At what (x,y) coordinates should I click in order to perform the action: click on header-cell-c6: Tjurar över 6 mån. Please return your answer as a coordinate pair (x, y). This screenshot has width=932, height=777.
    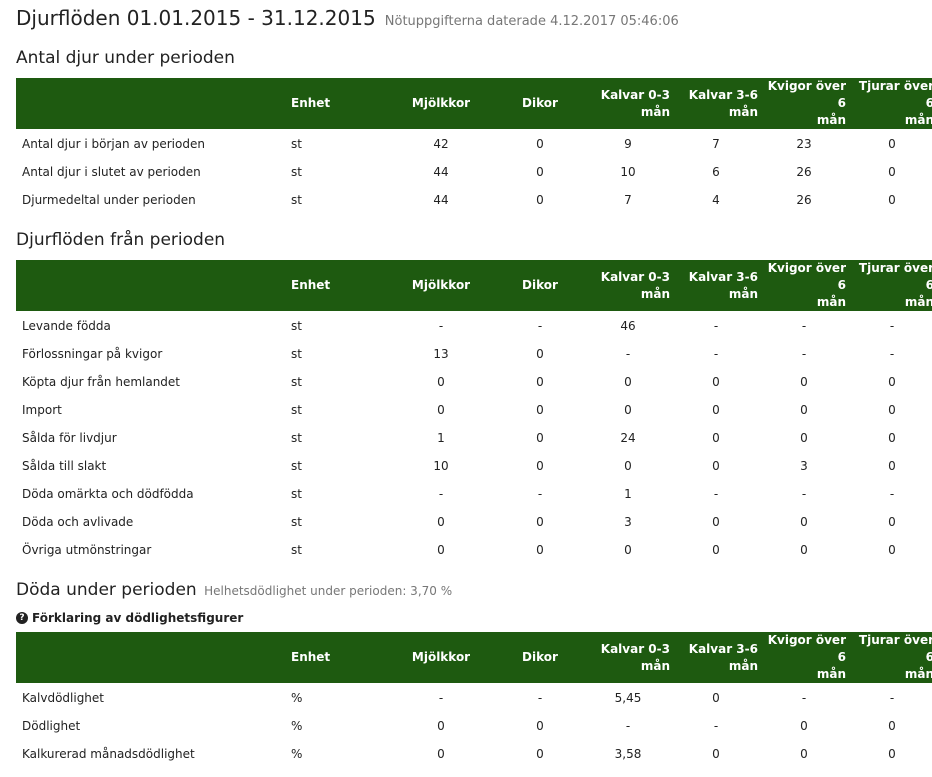
    Looking at the image, I should click on (890, 657).